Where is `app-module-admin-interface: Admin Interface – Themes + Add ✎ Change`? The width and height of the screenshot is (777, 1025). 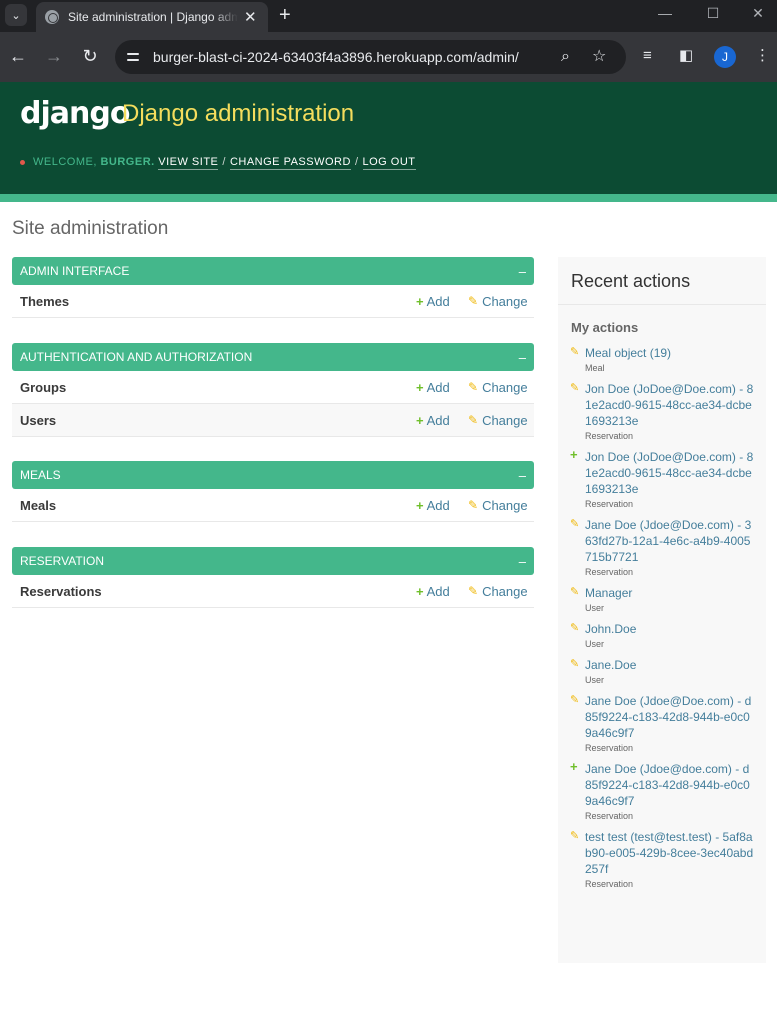
app-module-admin-interface: Admin Interface – Themes + Add ✎ Change is located at coordinates (273, 287).